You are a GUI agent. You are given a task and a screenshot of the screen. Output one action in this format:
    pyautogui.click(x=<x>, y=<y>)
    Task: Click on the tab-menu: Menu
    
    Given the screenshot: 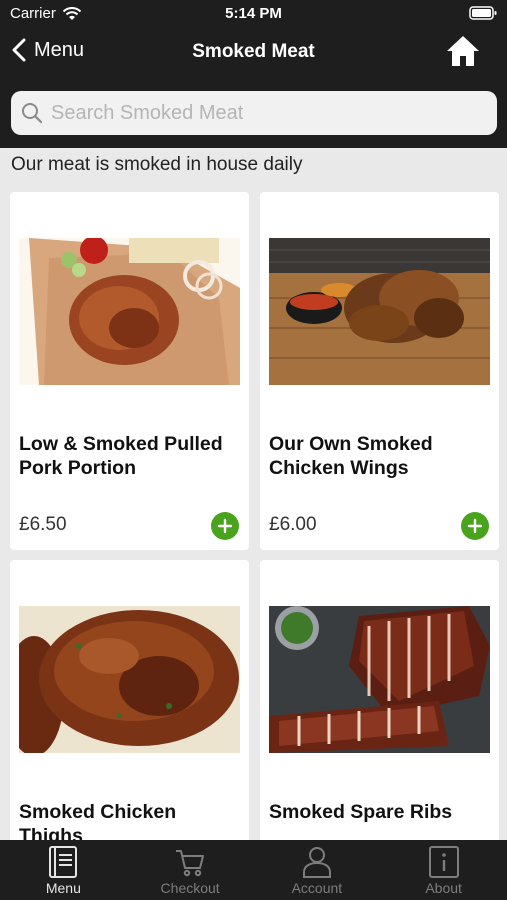 What is the action you would take?
    pyautogui.click(x=63, y=870)
    